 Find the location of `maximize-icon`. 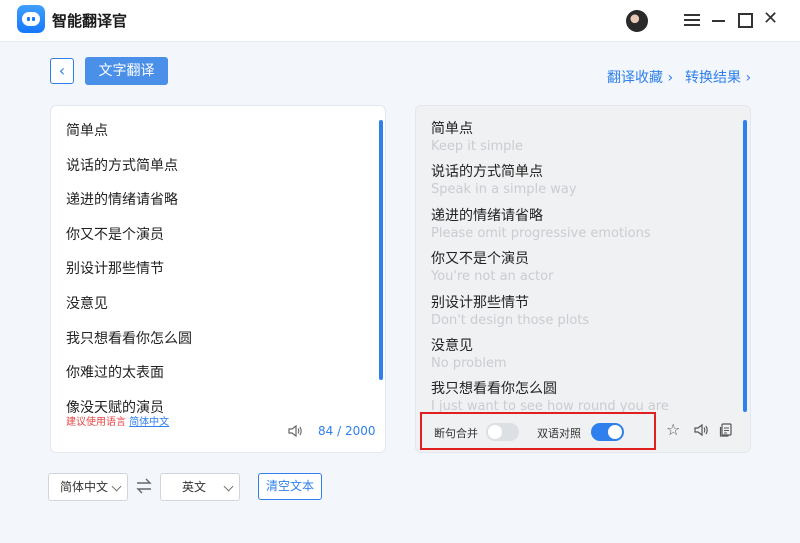

maximize-icon is located at coordinates (745, 20).